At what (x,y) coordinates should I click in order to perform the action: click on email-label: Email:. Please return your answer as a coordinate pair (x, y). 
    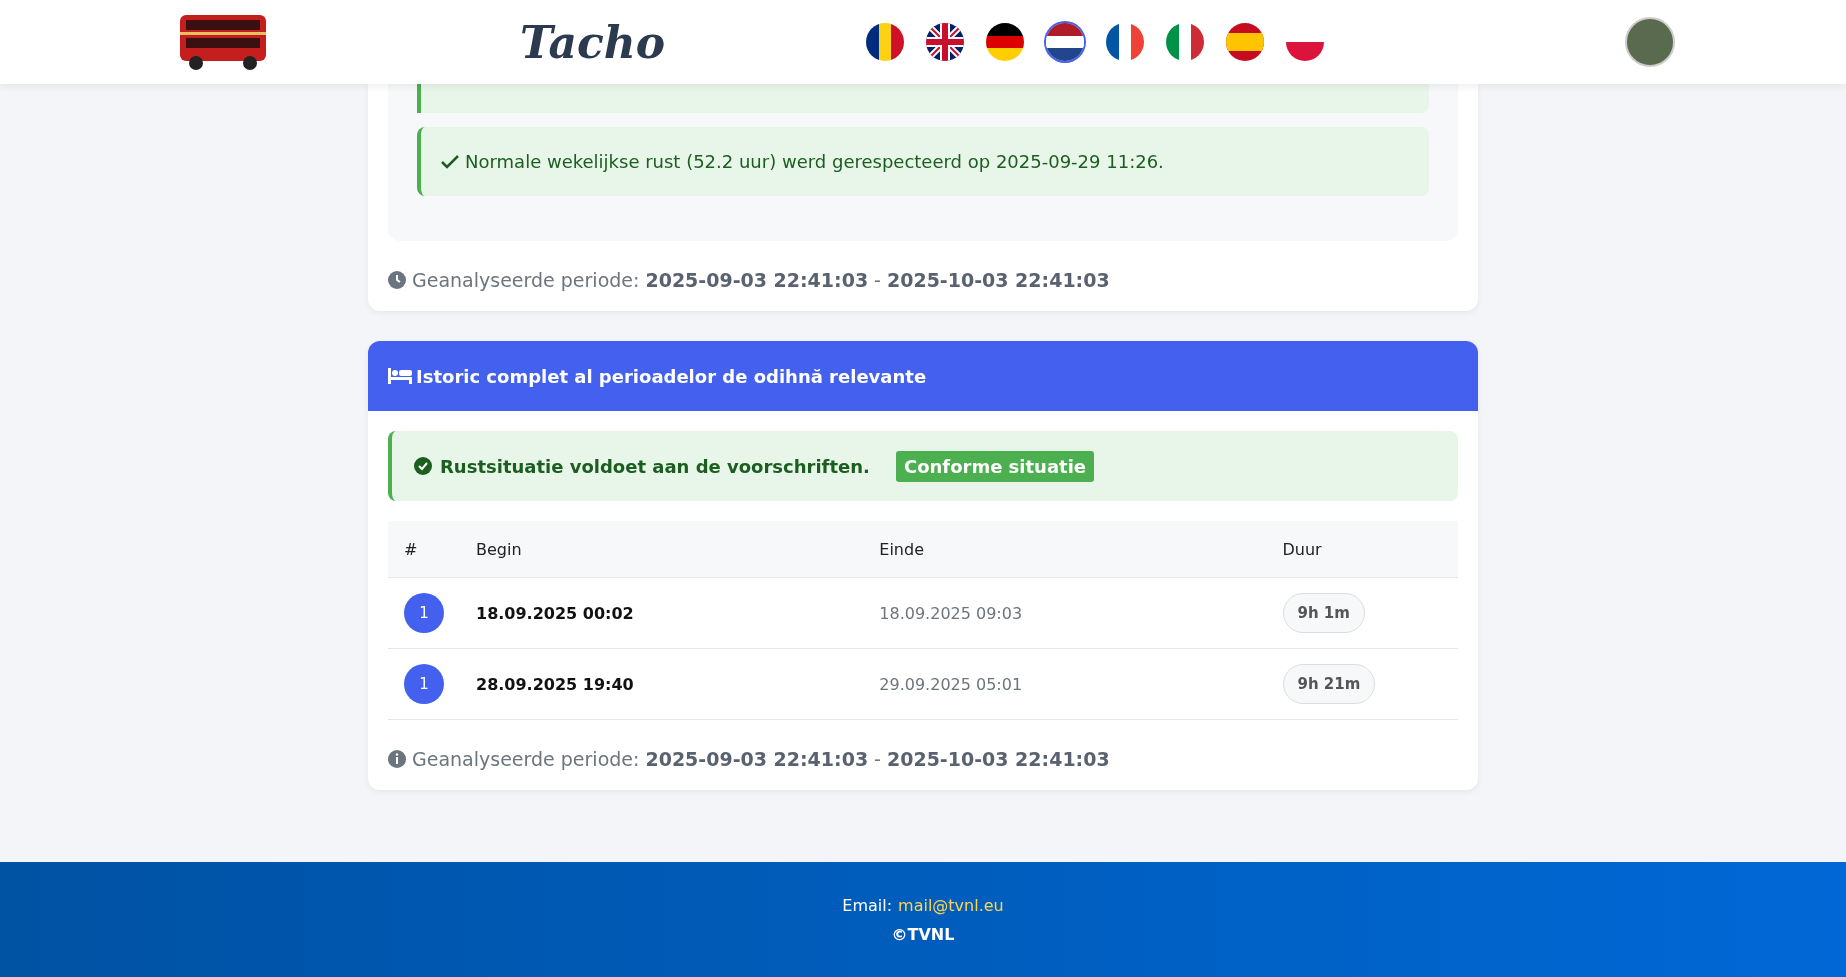
    Looking at the image, I should click on (867, 905).